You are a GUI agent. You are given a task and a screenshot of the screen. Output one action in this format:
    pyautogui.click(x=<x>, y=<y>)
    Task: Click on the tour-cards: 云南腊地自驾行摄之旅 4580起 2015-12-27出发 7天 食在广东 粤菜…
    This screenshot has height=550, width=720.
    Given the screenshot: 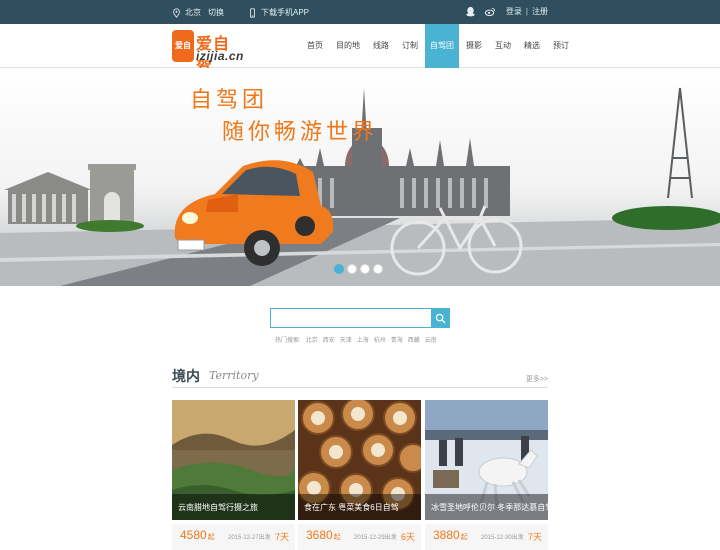 What is the action you would take?
    pyautogui.click(x=360, y=475)
    